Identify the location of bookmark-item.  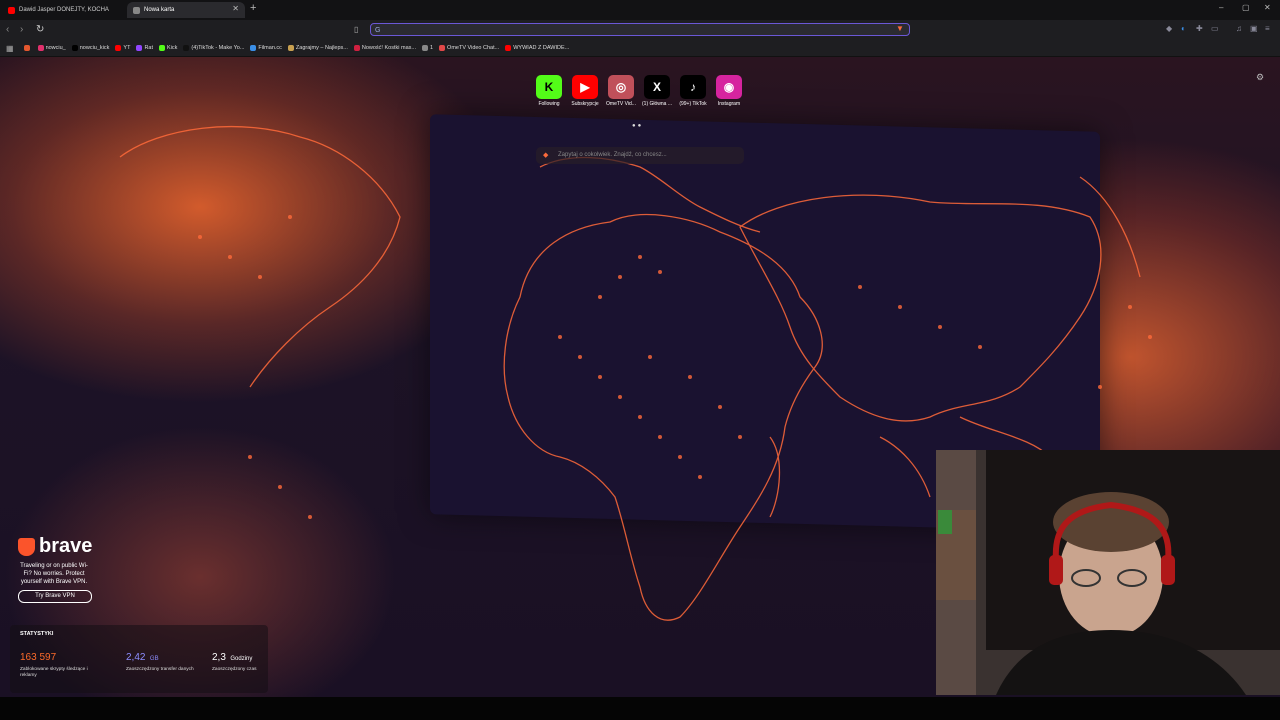
(27, 48).